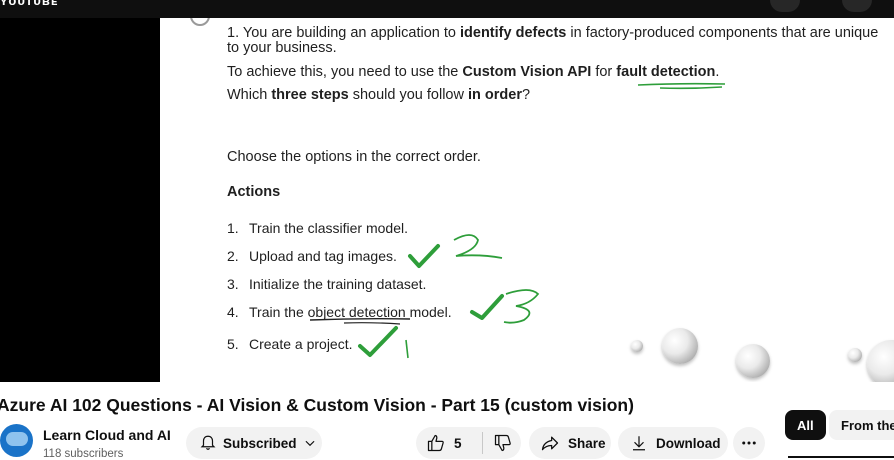 The image size is (894, 460). I want to click on top-bar: ʏᴏᴜᴛᴜʙᴇ, so click(447, 9).